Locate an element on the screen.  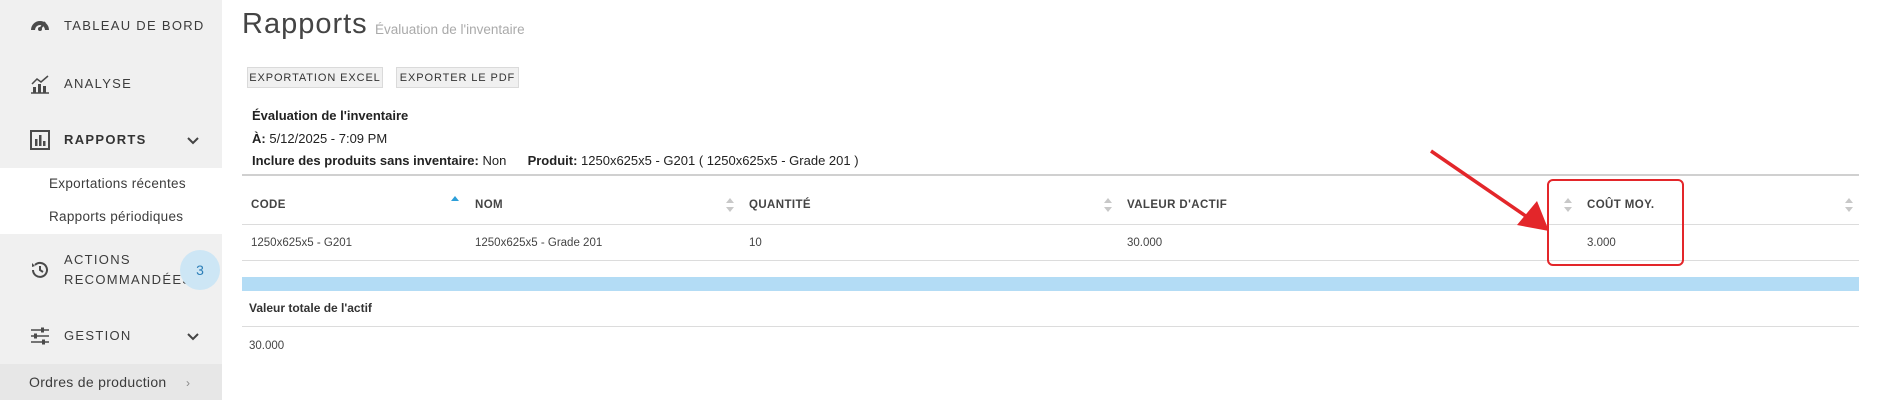
include-products-value: Non is located at coordinates (494, 160).